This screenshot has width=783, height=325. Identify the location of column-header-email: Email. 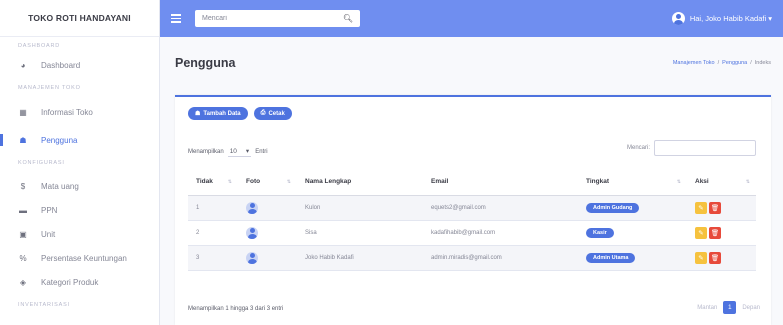
(500, 182).